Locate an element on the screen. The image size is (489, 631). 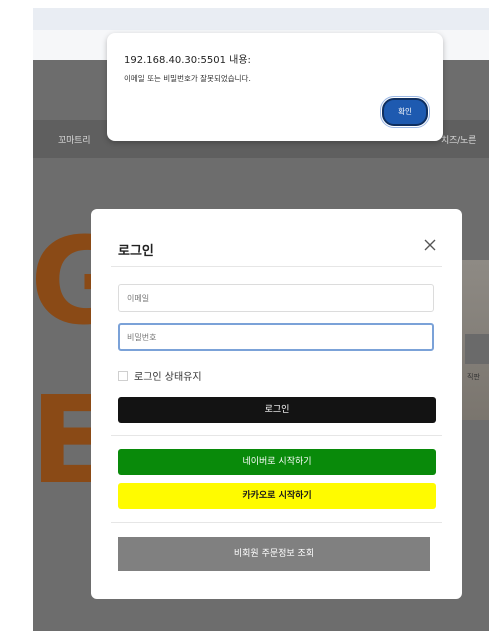
alert-message: 이메일 또는 비밀번호가 잘못되었습니다. is located at coordinates (187, 78).